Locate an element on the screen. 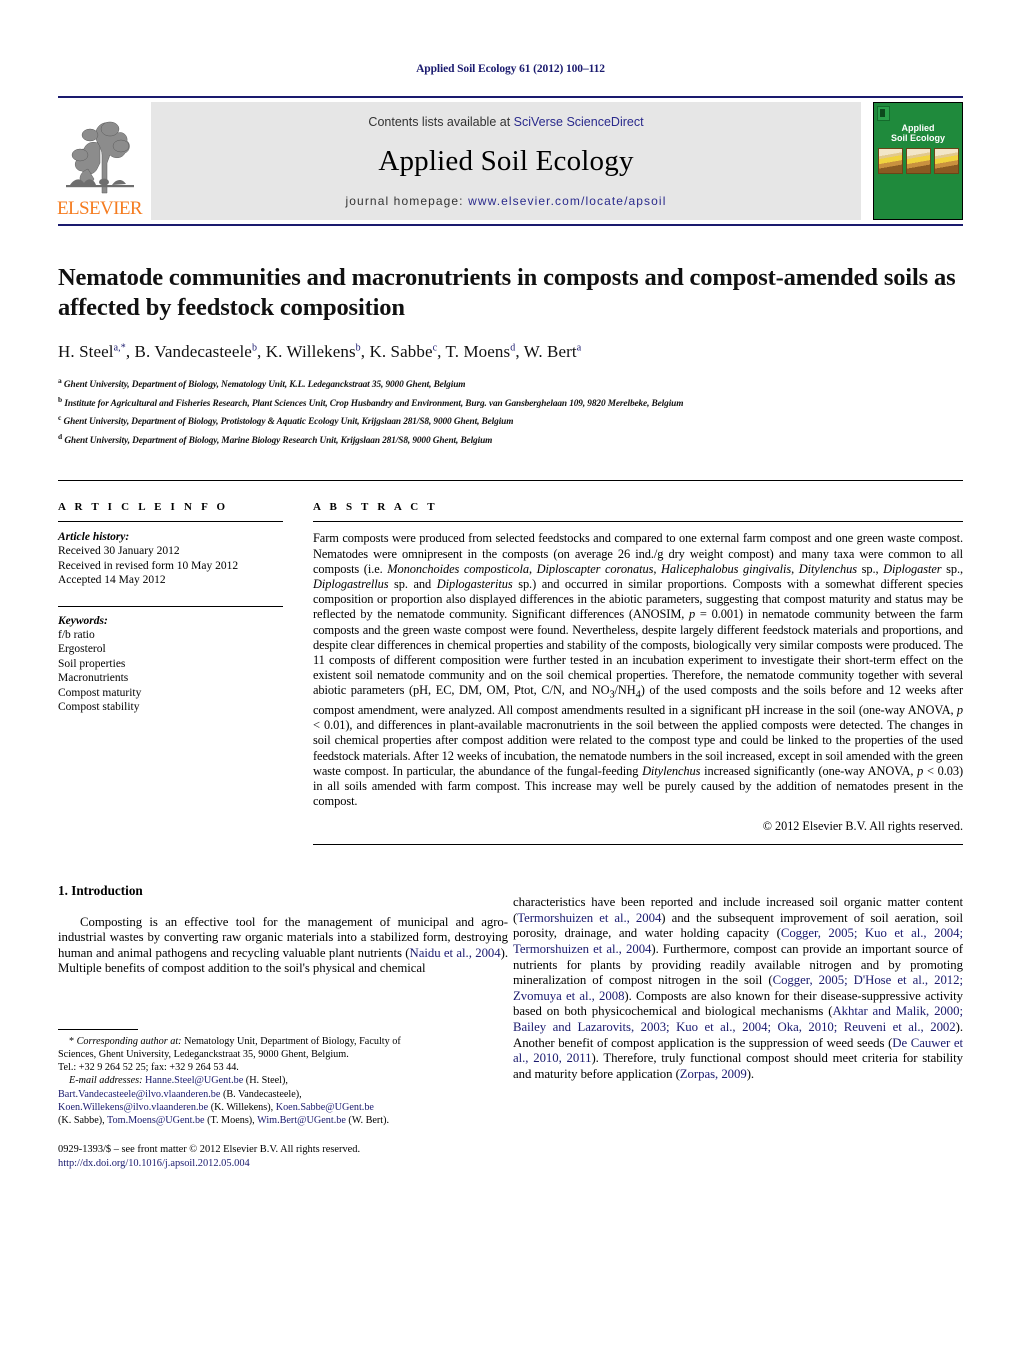 This screenshot has width=1021, height=1351. cover-title-line2: Soil Ecology is located at coordinates (917, 138).